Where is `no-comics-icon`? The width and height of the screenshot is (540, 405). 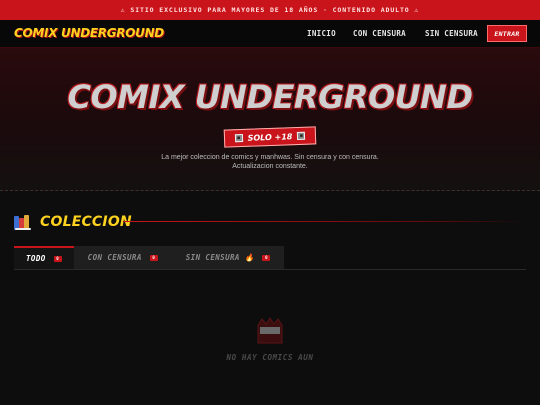
no-comics-icon is located at coordinates (270, 329).